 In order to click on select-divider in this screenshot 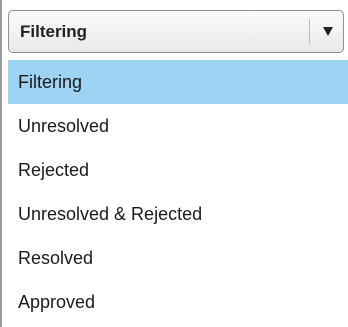, I will do `click(309, 31)`.